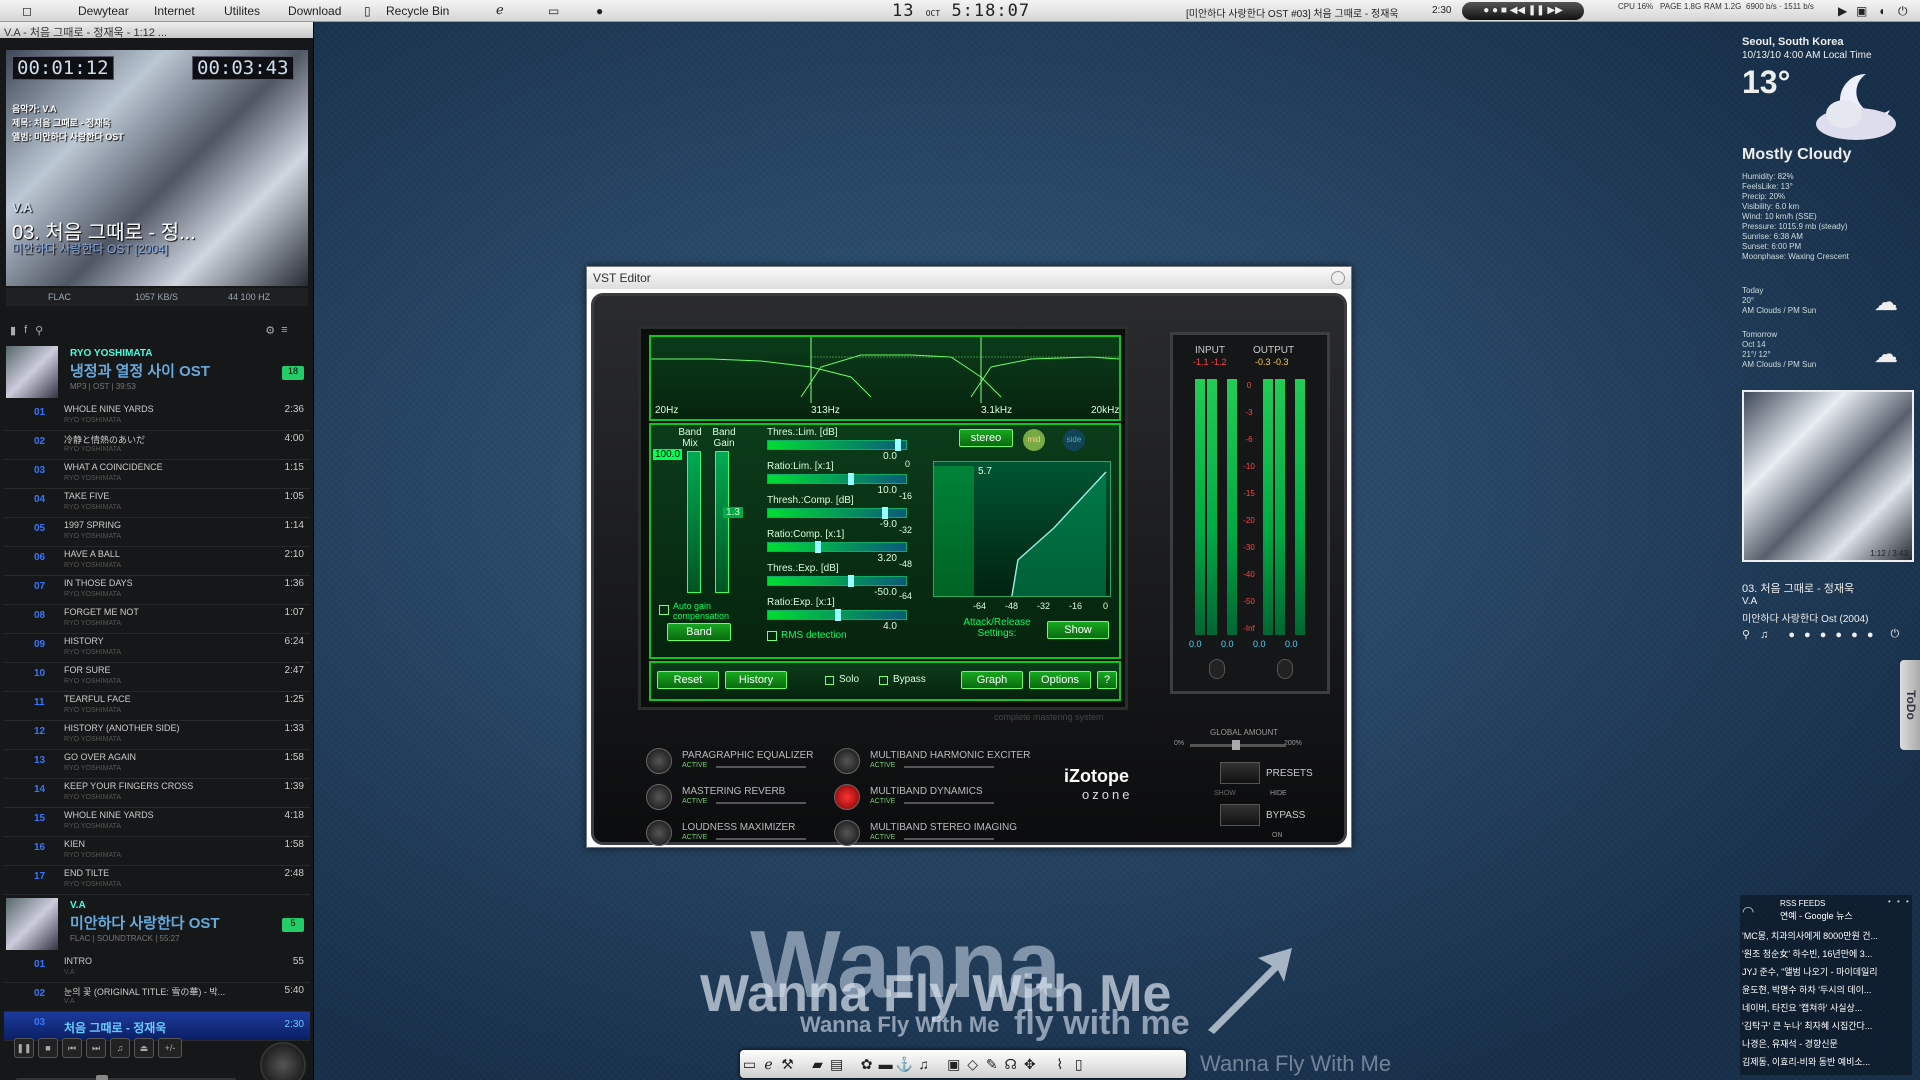 Image resolution: width=1920 pixels, height=1080 pixels. I want to click on module-row: PARAGRAPHIC EQUALIZER ACTIVE, so click(736, 761).